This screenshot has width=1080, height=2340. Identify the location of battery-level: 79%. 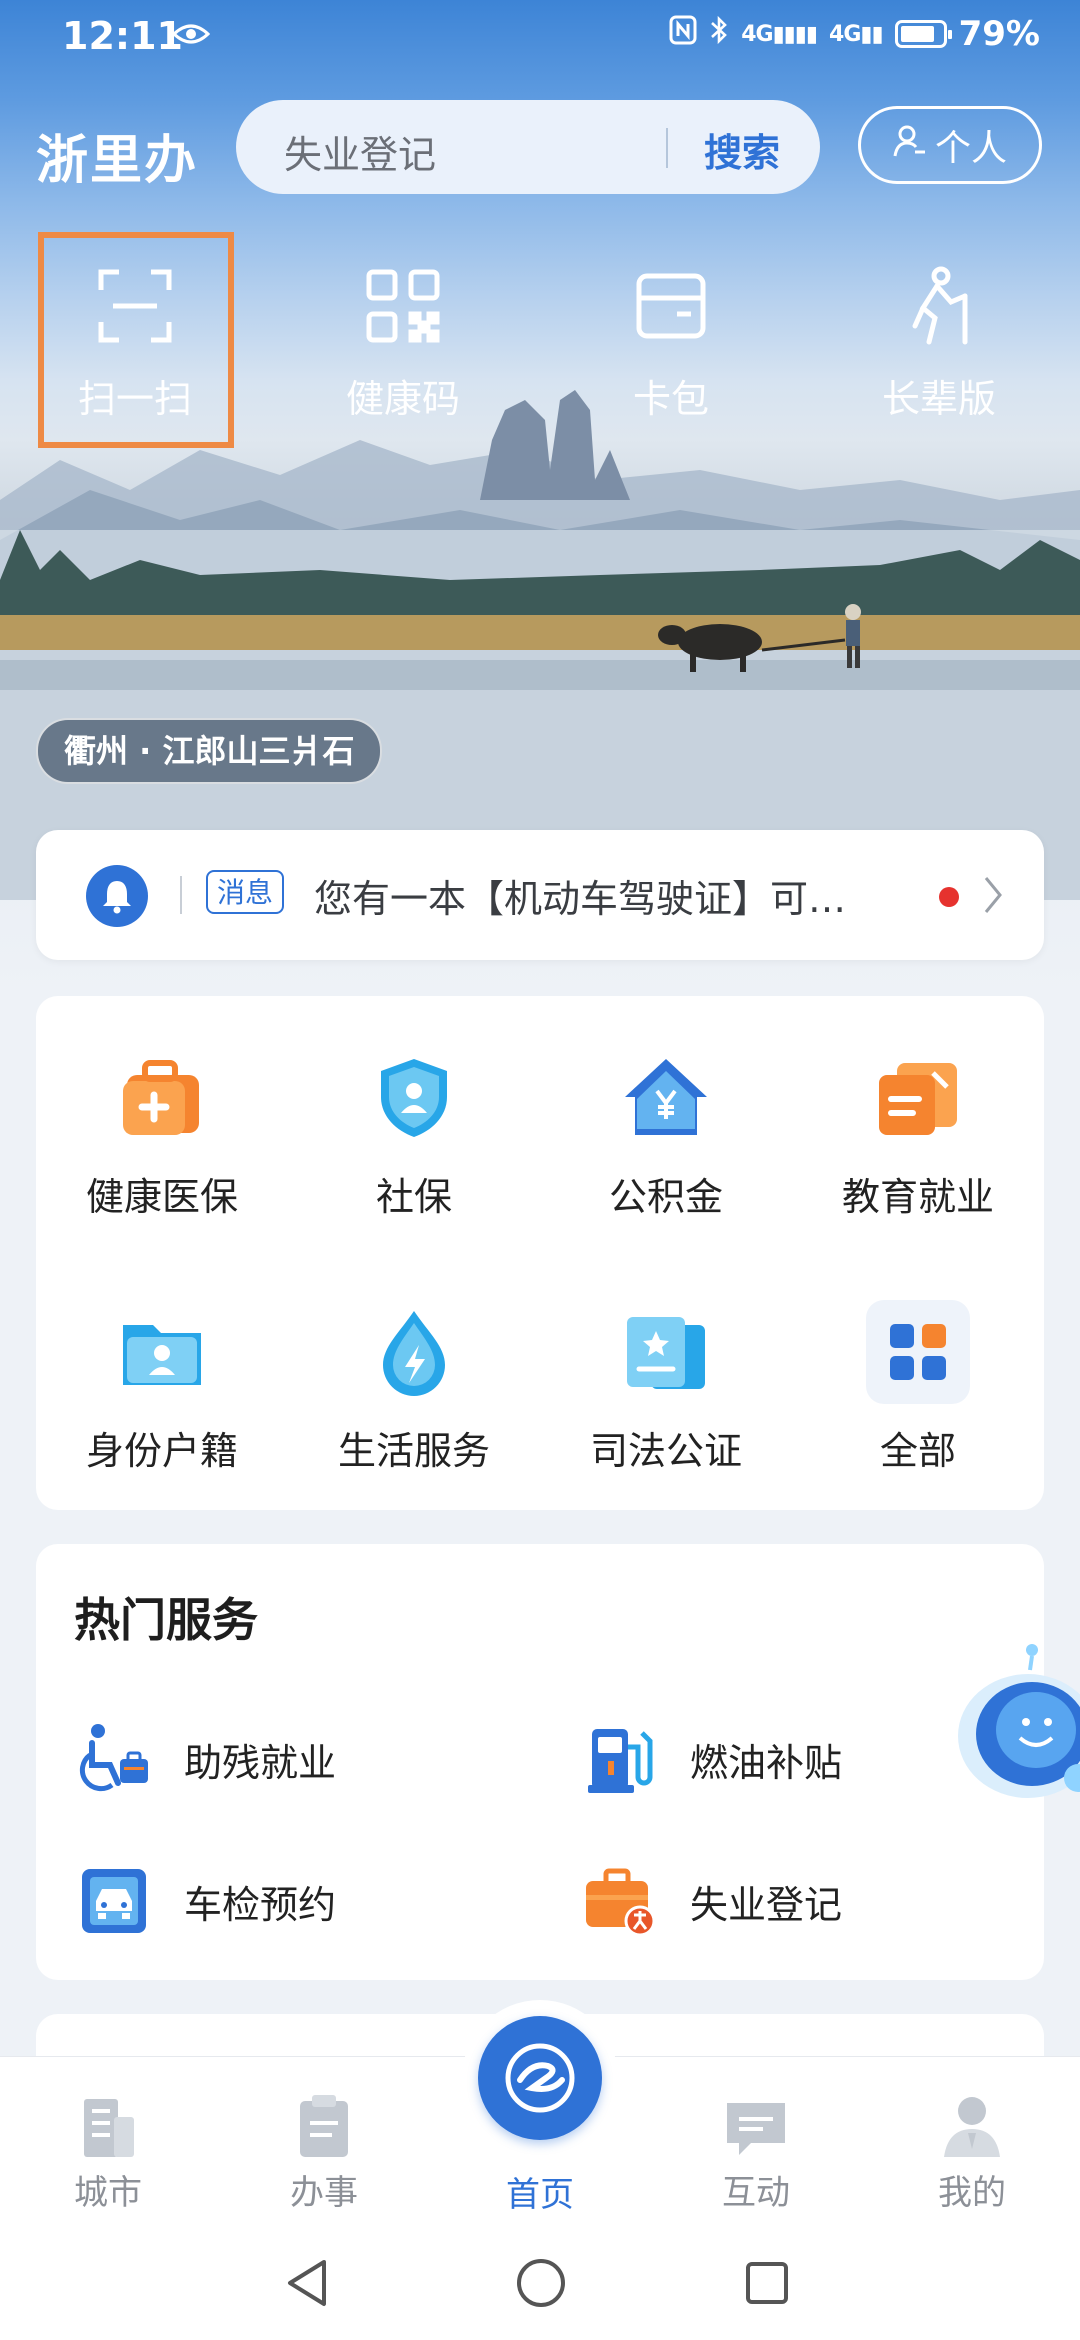
(999, 34).